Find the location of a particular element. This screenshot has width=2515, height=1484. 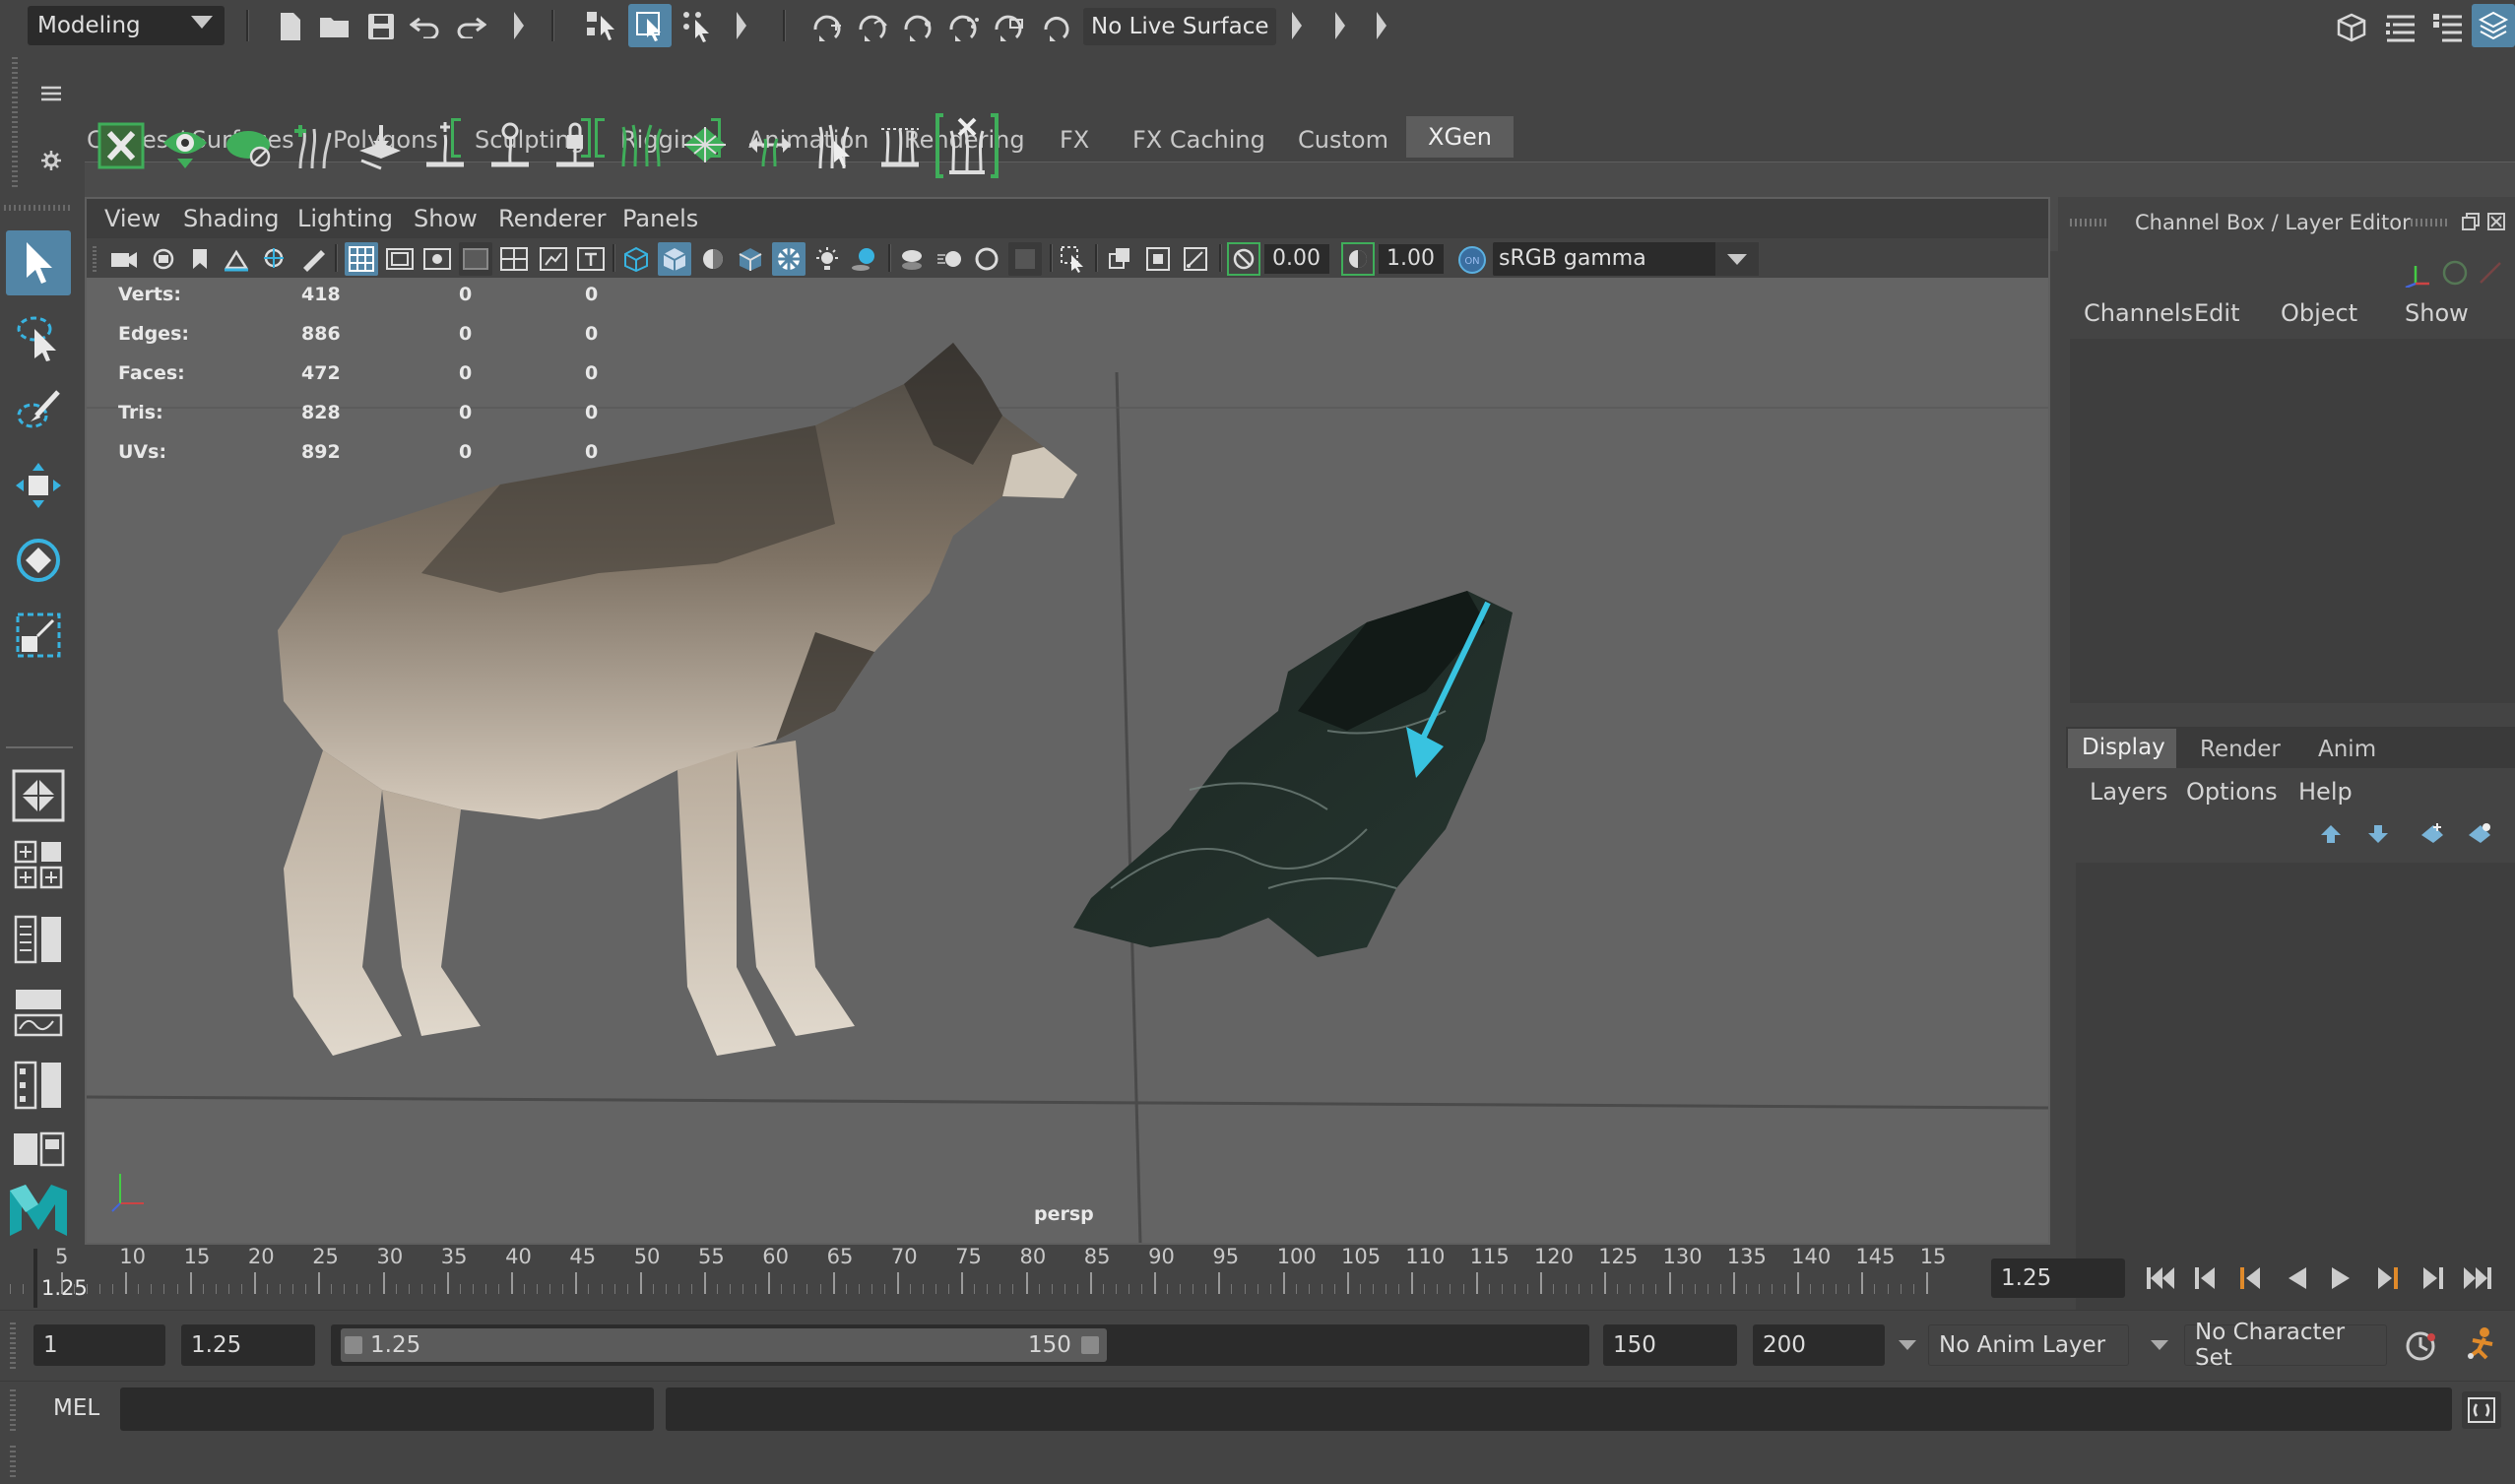

playback-end-field: 150 is located at coordinates (1670, 1345).